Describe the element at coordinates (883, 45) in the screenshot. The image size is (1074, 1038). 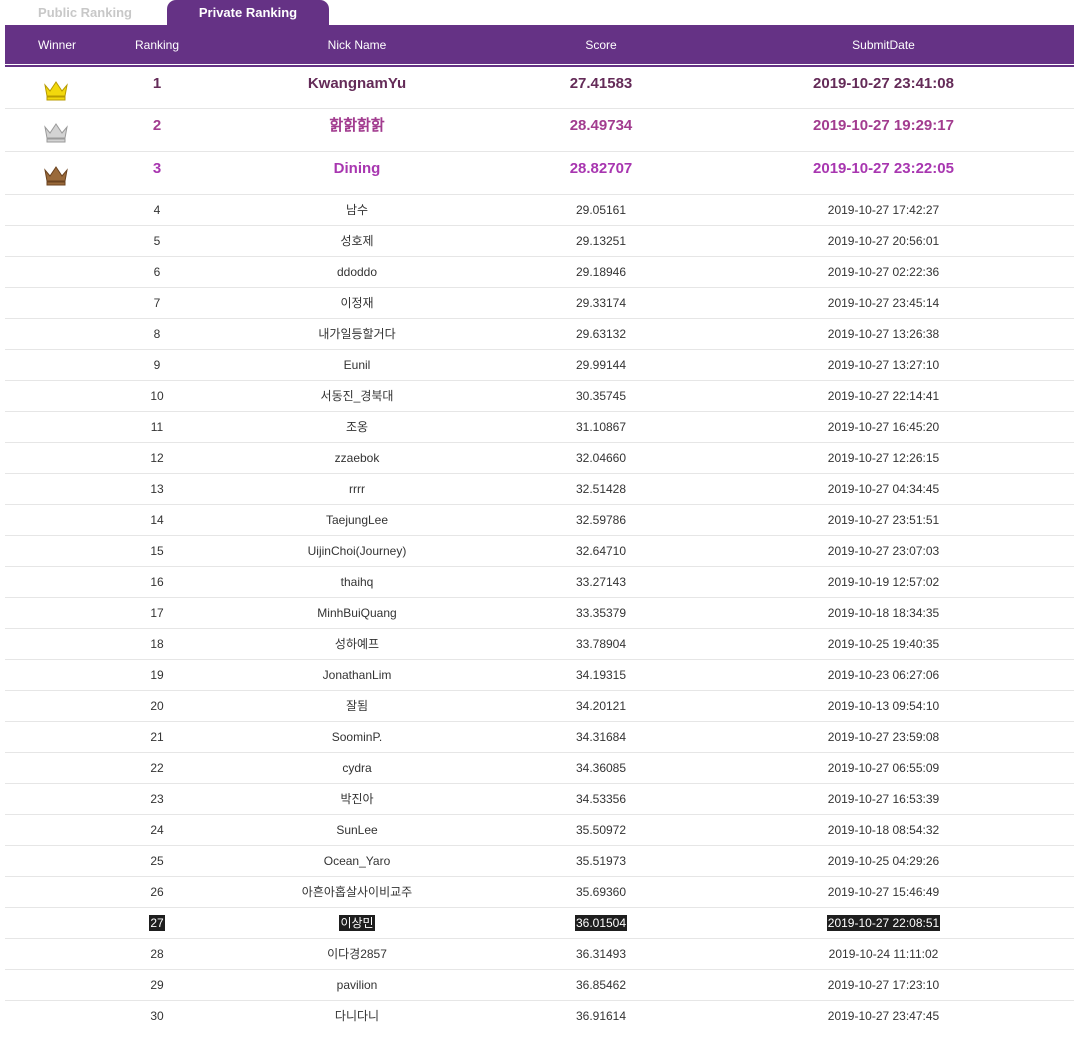
I see `column-header-submit-date: SubmitDate` at that location.